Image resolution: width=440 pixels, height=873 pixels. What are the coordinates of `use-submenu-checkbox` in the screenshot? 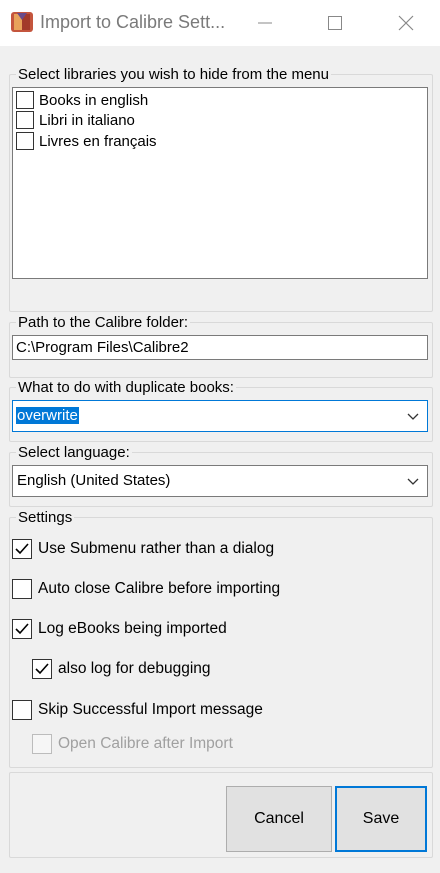 It's located at (22, 549).